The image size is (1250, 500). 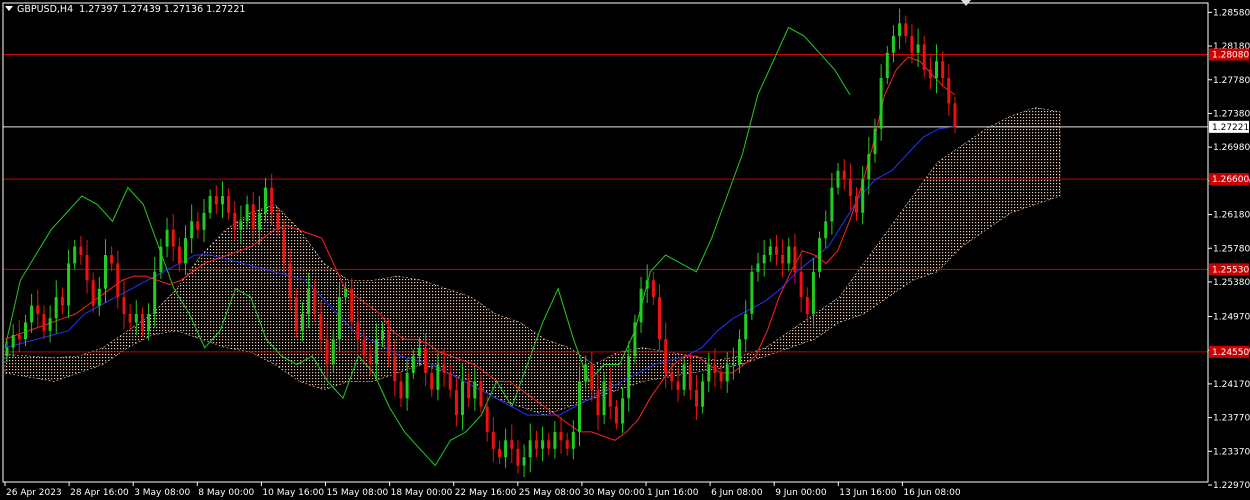 I want to click on current-price-text: 1.27221, so click(x=1230, y=128).